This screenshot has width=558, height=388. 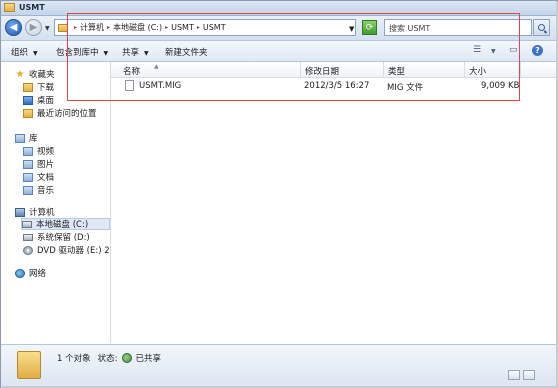 What do you see at coordinates (182, 27) in the screenshot?
I see `breadcrumb-item-usmt: USMT` at bounding box center [182, 27].